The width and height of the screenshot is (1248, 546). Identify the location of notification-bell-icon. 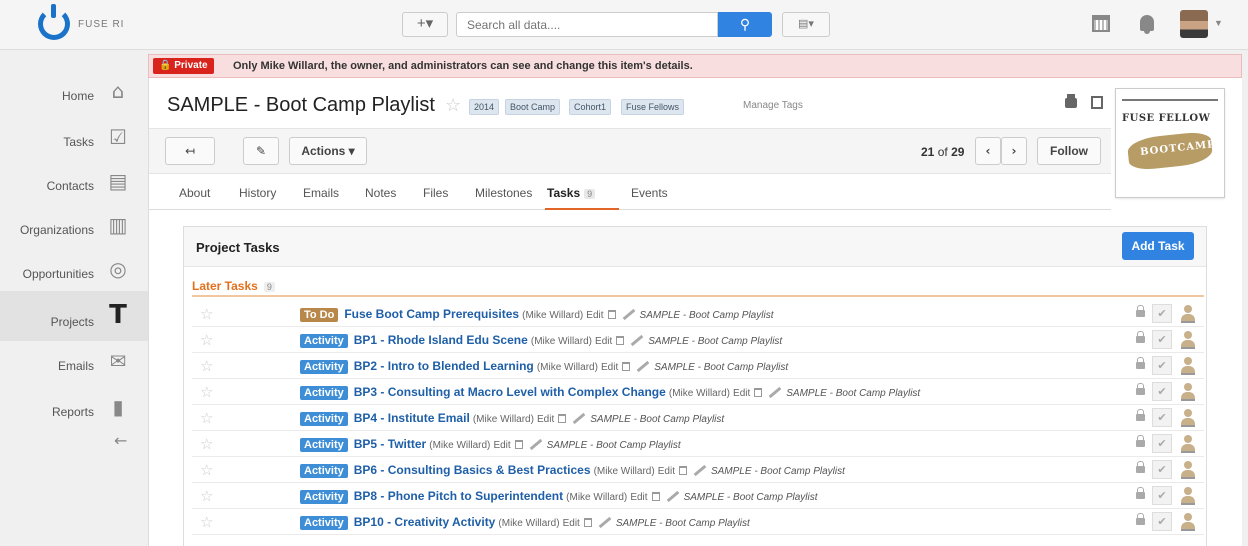
(1147, 24).